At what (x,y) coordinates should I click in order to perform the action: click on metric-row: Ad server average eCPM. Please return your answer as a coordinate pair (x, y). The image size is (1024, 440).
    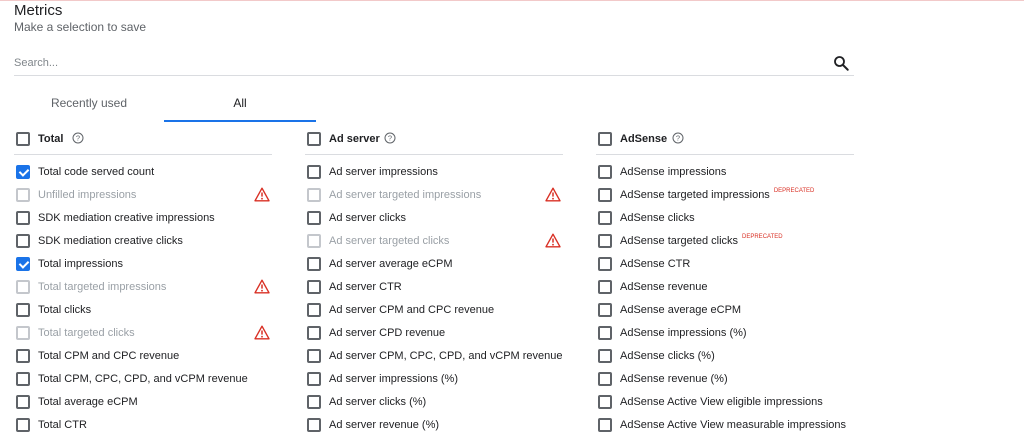
    Looking at the image, I should click on (434, 267).